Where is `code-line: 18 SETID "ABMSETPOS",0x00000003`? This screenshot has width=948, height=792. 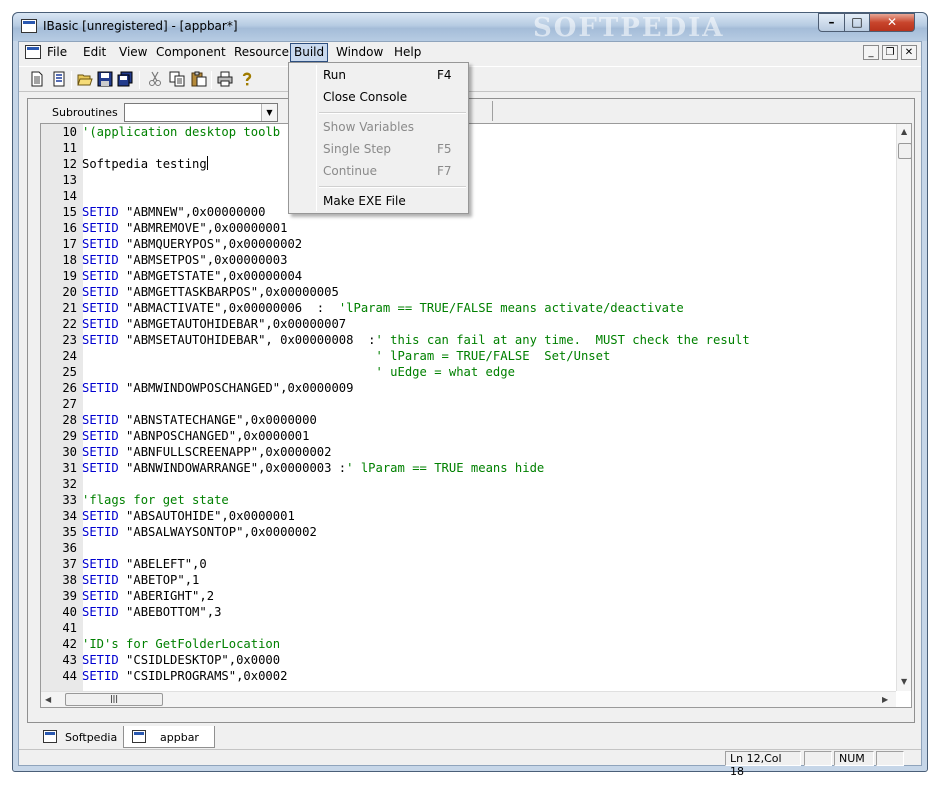
code-line: 18 SETID "ABMSETPOS",0x00000003 is located at coordinates (471, 260).